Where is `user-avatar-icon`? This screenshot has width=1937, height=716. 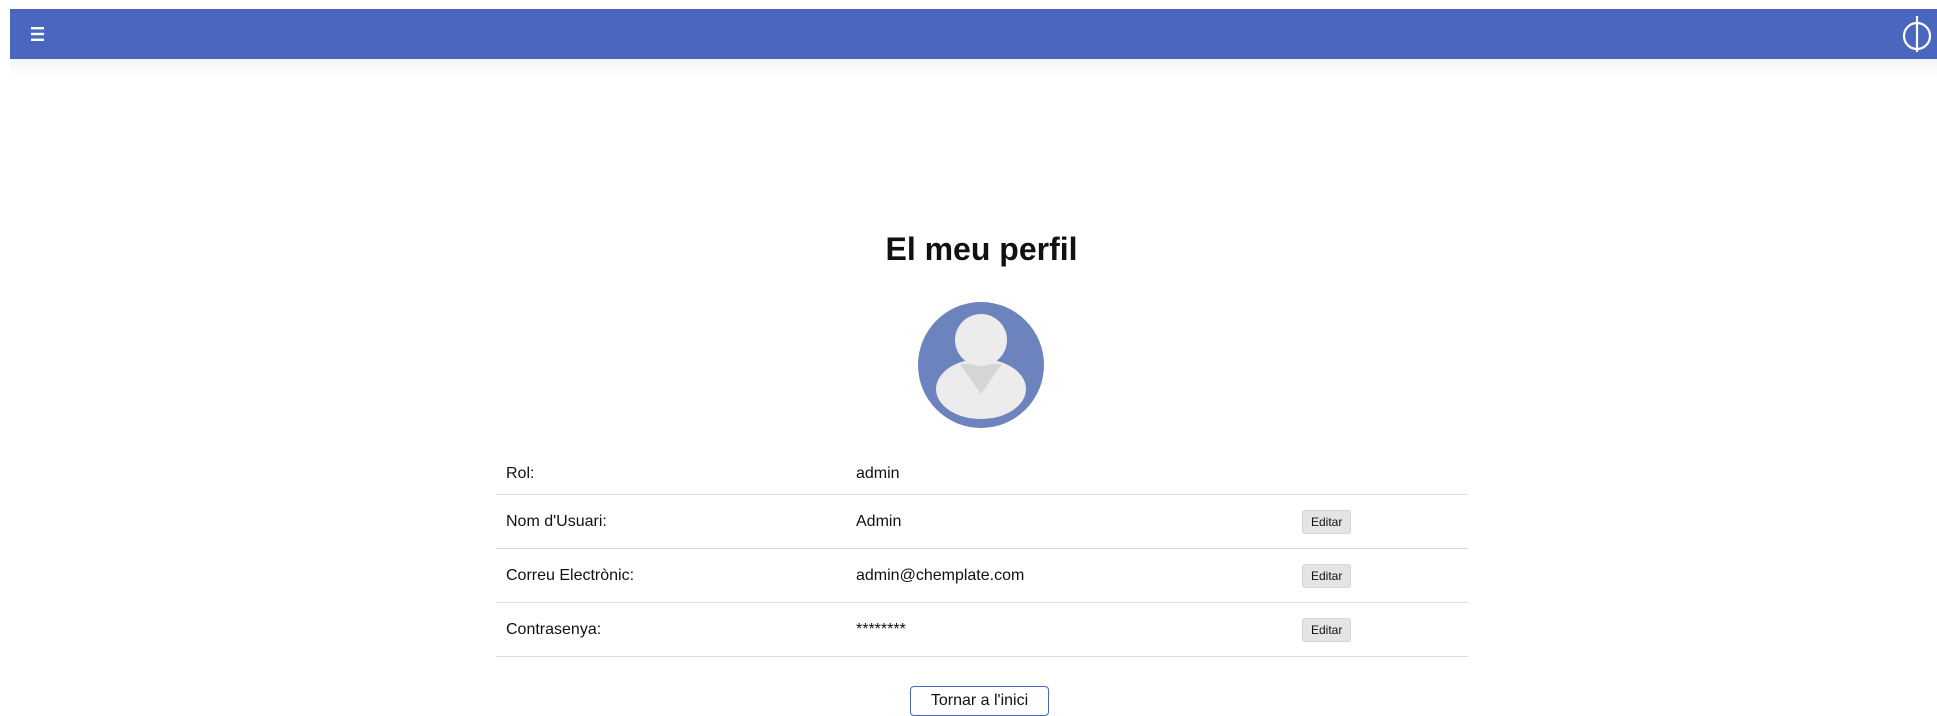
user-avatar-icon is located at coordinates (981, 365).